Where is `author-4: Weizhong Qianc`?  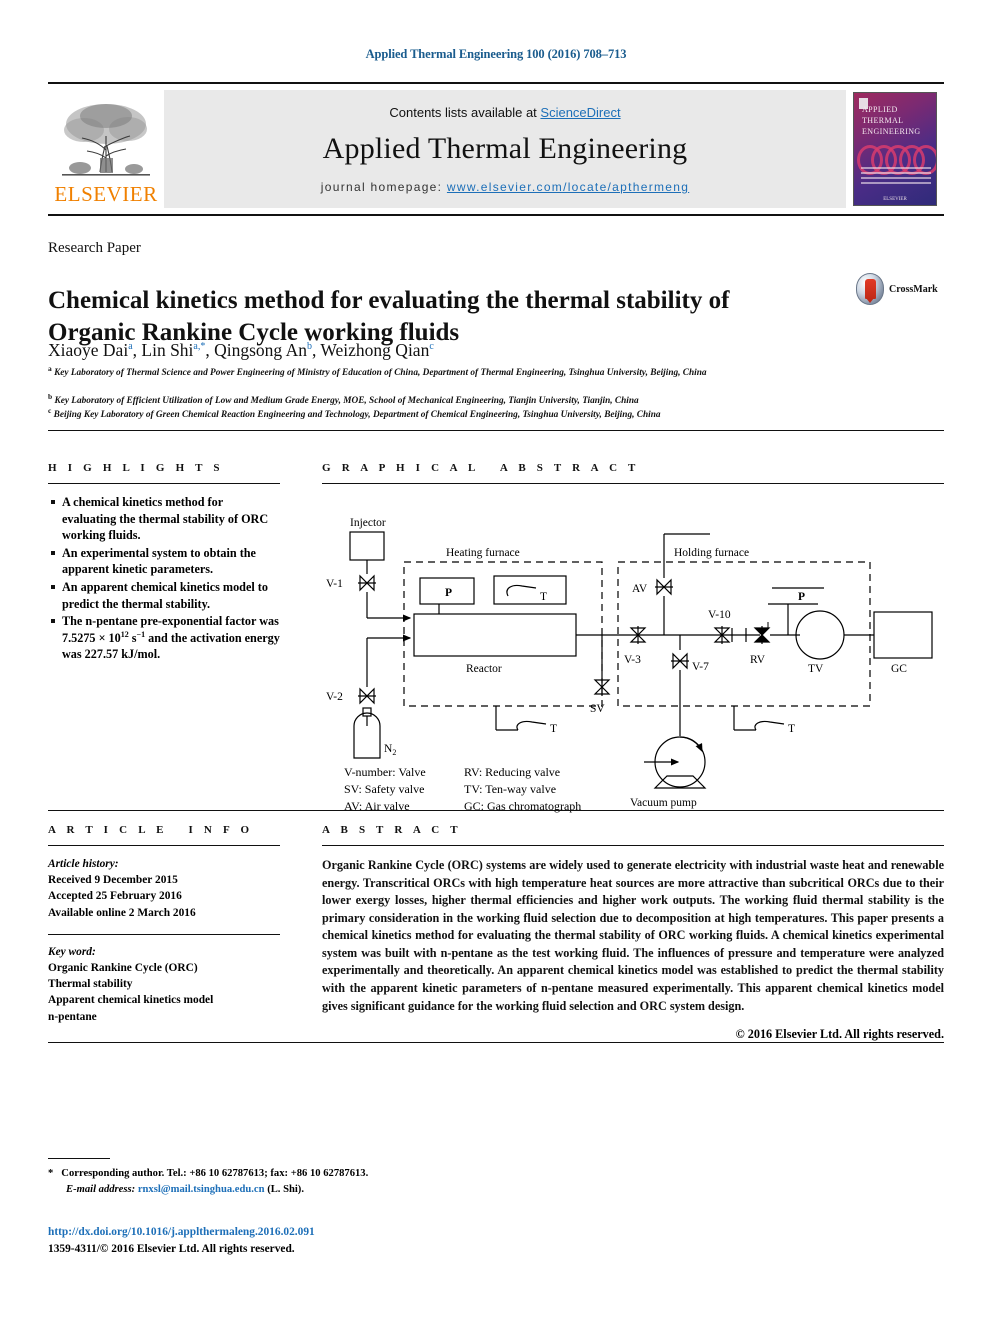
author-4: Weizhong Qianc is located at coordinates (377, 350).